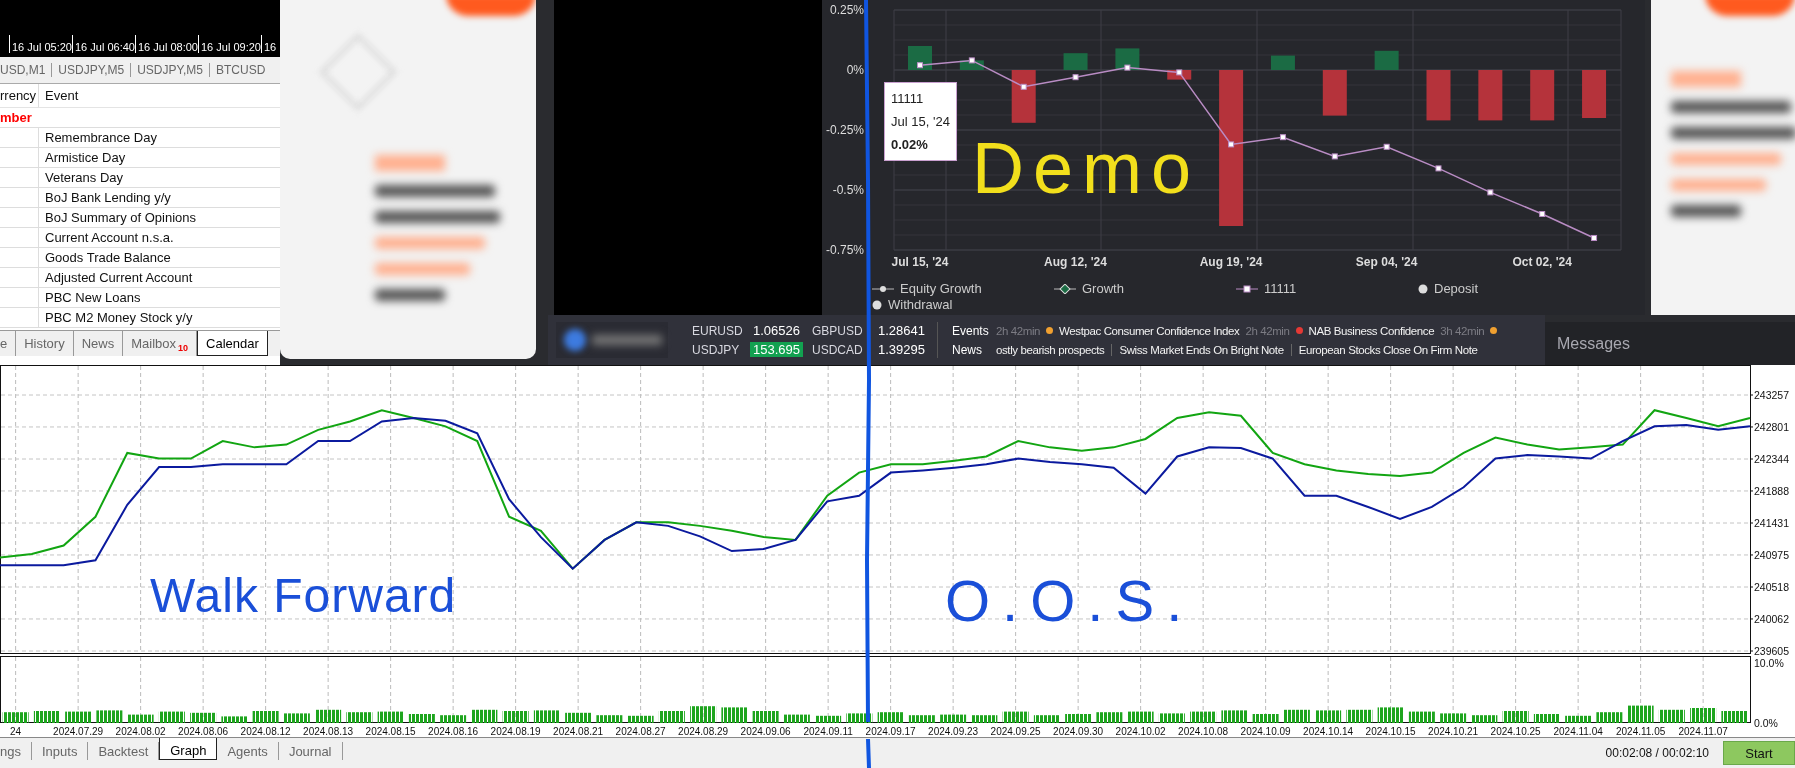  I want to click on panel-tab: Graph, so click(188, 749).